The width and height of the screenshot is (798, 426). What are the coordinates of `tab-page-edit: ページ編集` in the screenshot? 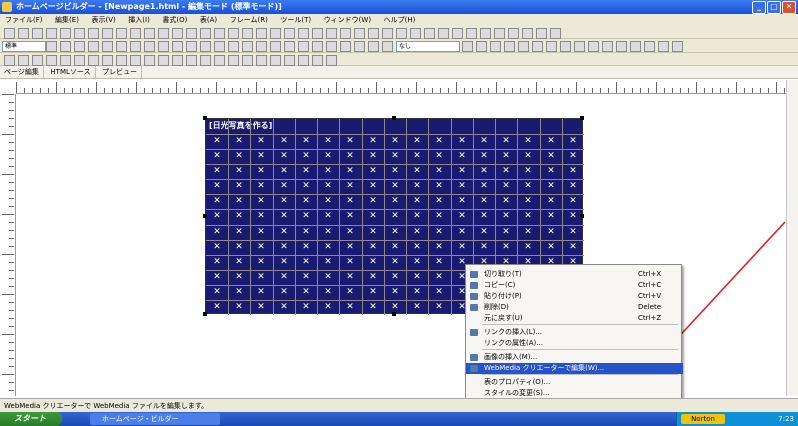 It's located at (22, 72).